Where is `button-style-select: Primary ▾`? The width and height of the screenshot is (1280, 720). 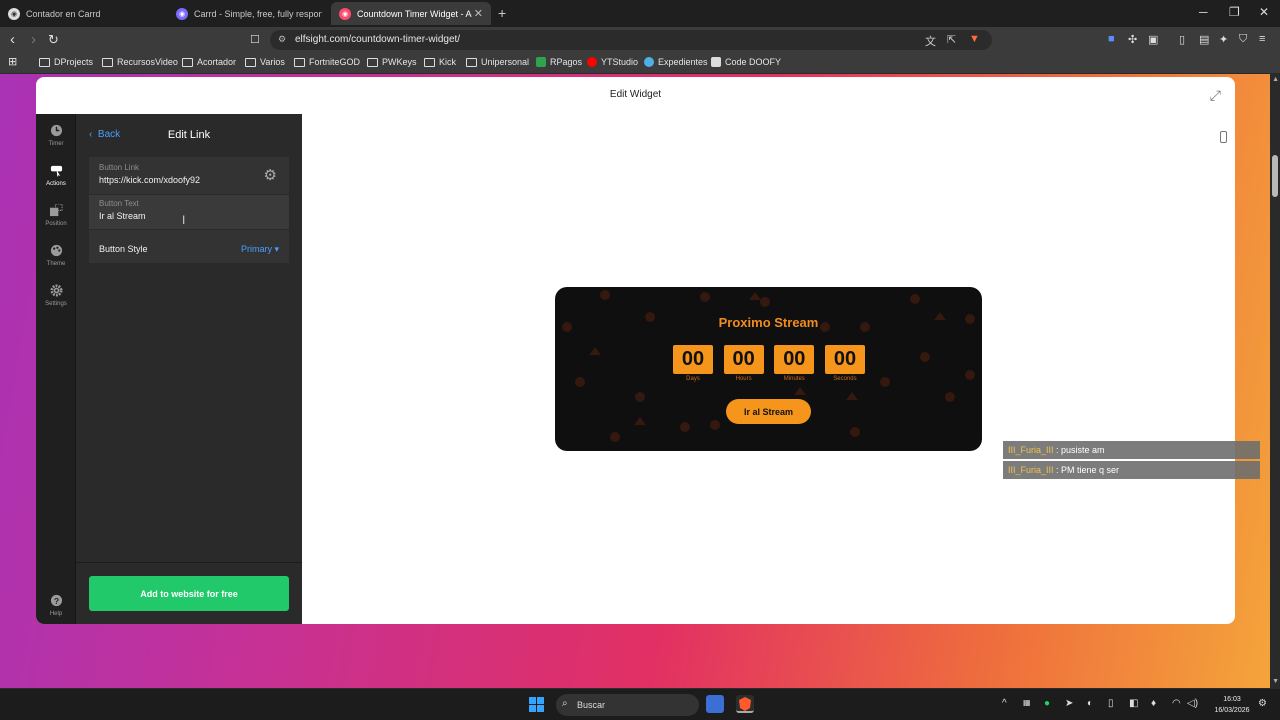 button-style-select: Primary ▾ is located at coordinates (260, 249).